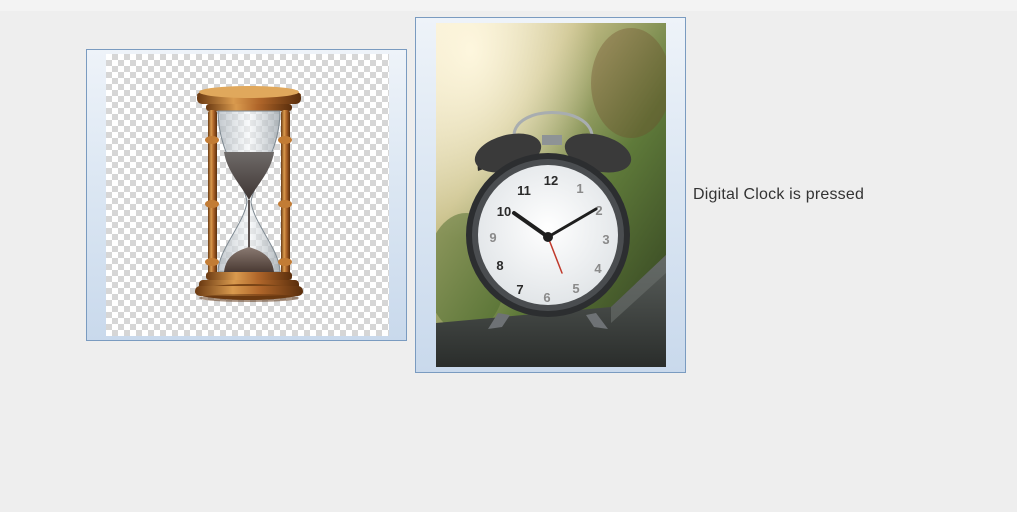  Describe the element at coordinates (598, 268) in the screenshot. I see `numeral-4: 4` at that location.